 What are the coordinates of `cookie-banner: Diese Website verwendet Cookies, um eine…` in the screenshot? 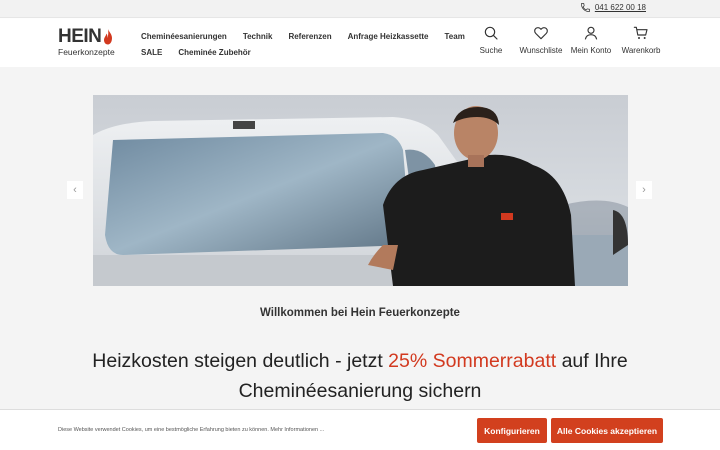 It's located at (360, 429).